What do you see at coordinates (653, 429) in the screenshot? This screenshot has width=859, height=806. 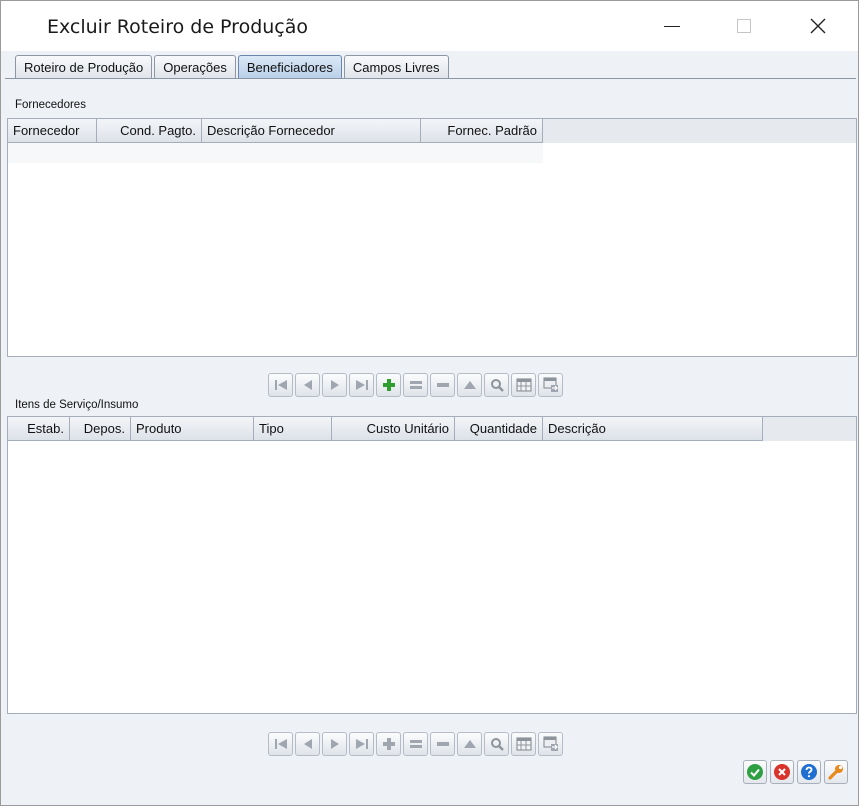 I see `col-descricao: Descrição` at bounding box center [653, 429].